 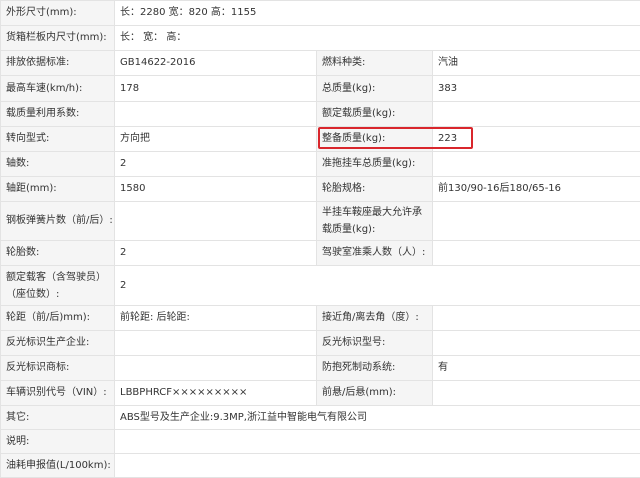 What do you see at coordinates (535, 393) in the screenshot?
I see `value-overhang` at bounding box center [535, 393].